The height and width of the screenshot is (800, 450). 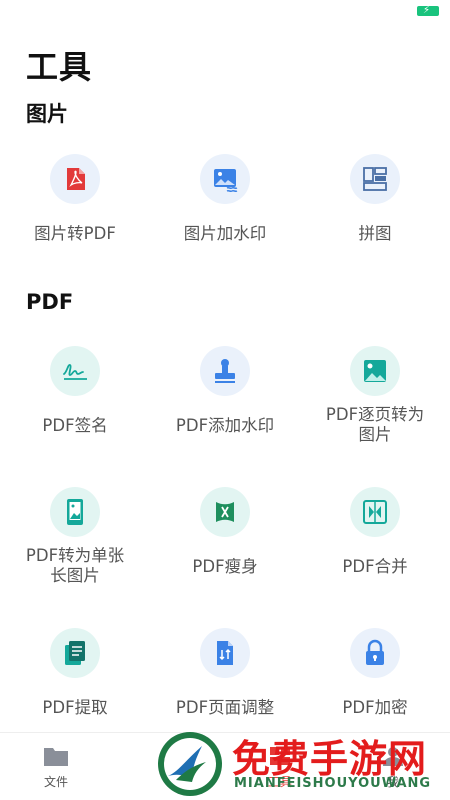 What do you see at coordinates (50, 302) in the screenshot?
I see `section-title-pdf: PDF` at bounding box center [50, 302].